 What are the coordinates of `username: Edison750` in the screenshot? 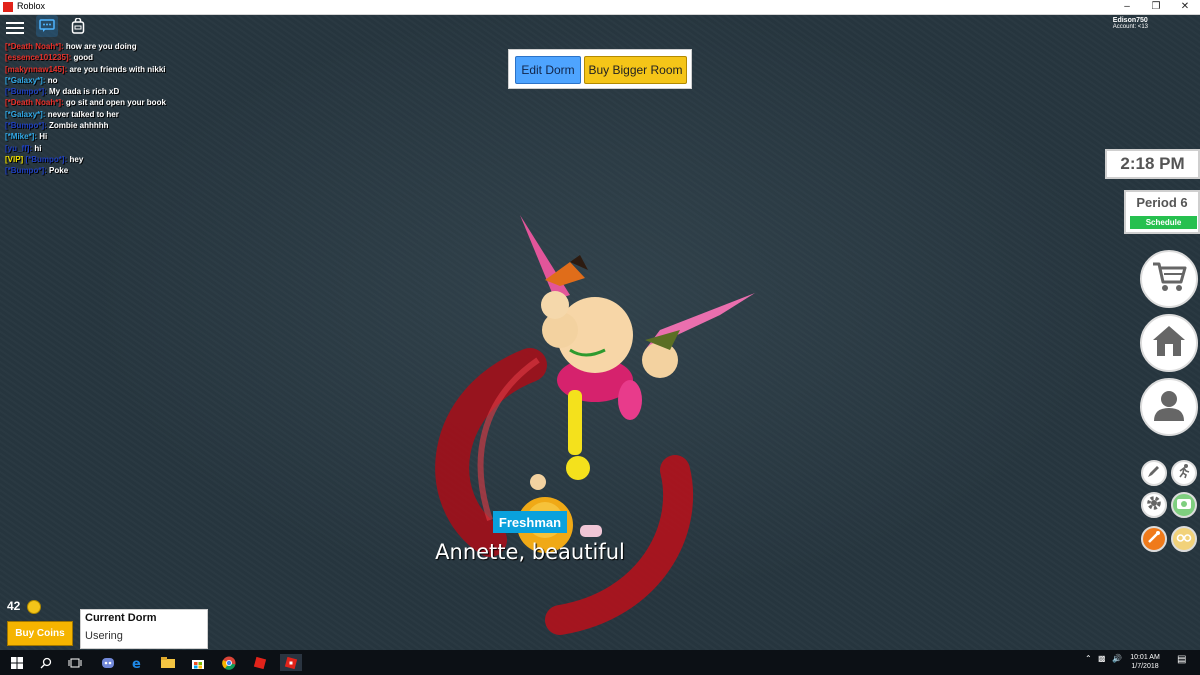 It's located at (1130, 20).